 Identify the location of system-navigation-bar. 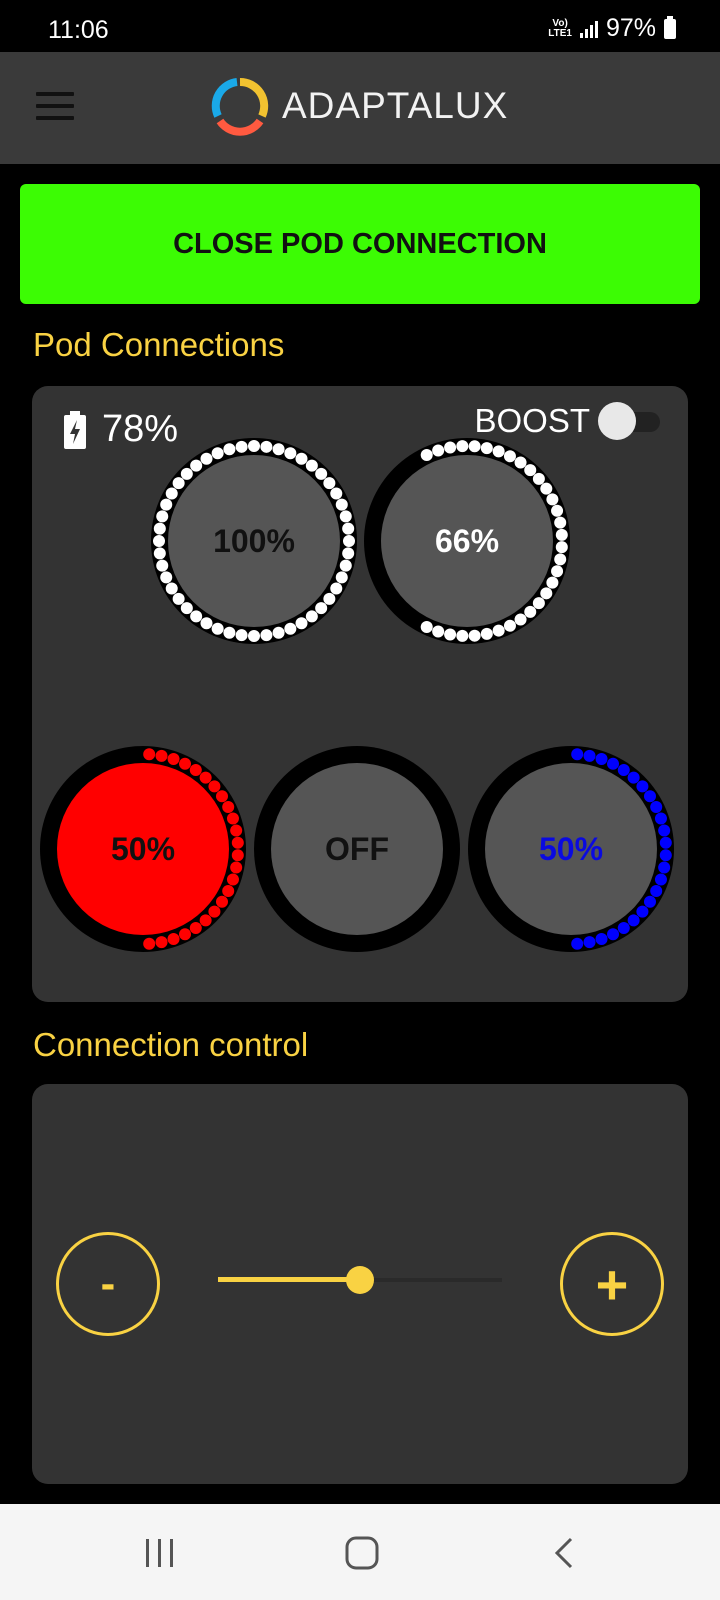
(360, 1552).